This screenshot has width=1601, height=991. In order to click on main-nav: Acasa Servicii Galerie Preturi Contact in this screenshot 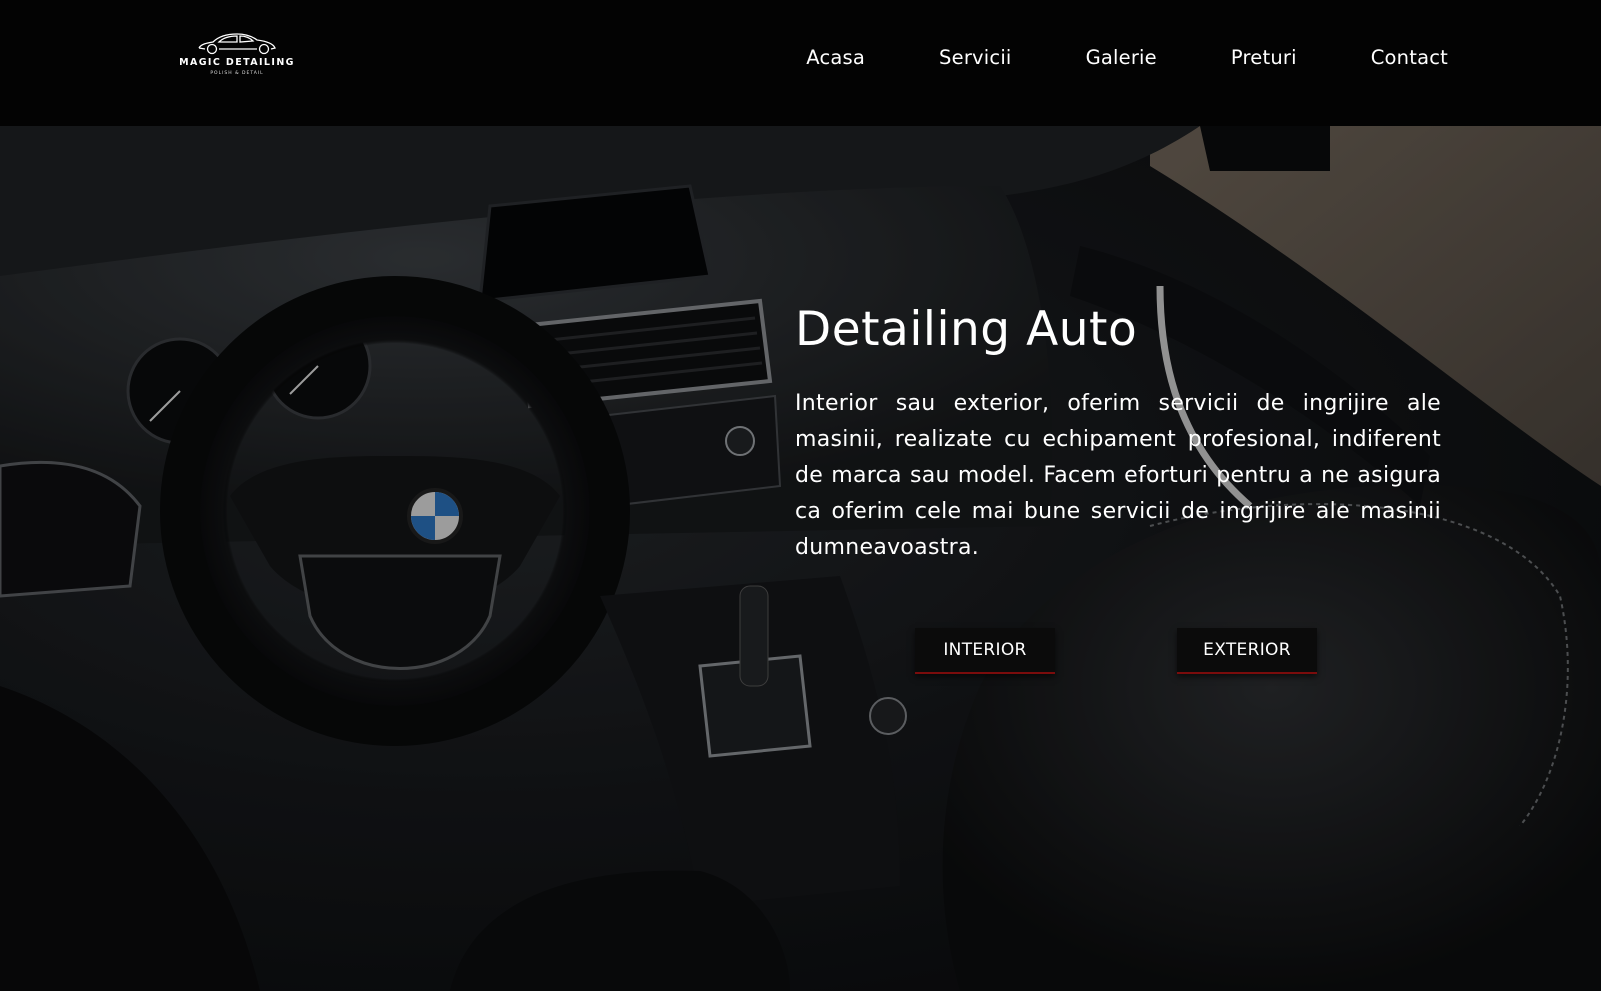, I will do `click(1127, 57)`.